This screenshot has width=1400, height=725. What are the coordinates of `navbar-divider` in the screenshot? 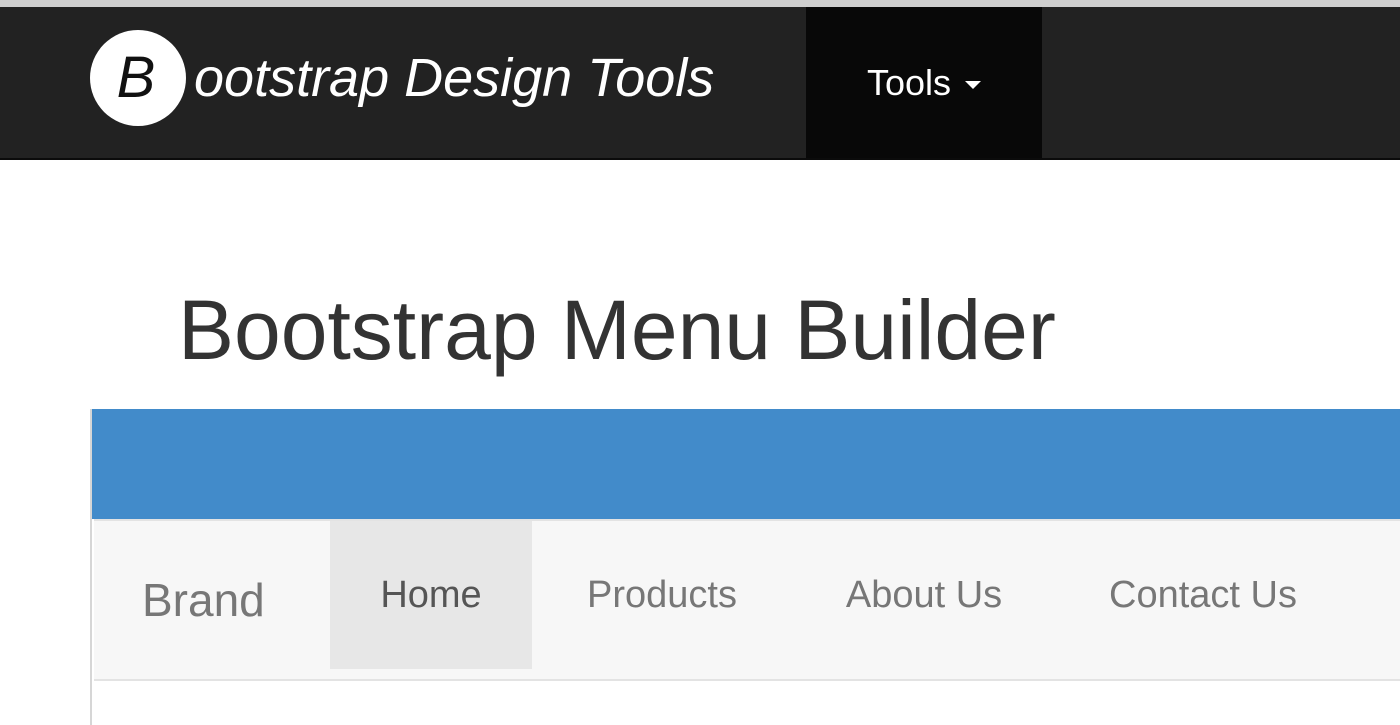 It's located at (700, 159).